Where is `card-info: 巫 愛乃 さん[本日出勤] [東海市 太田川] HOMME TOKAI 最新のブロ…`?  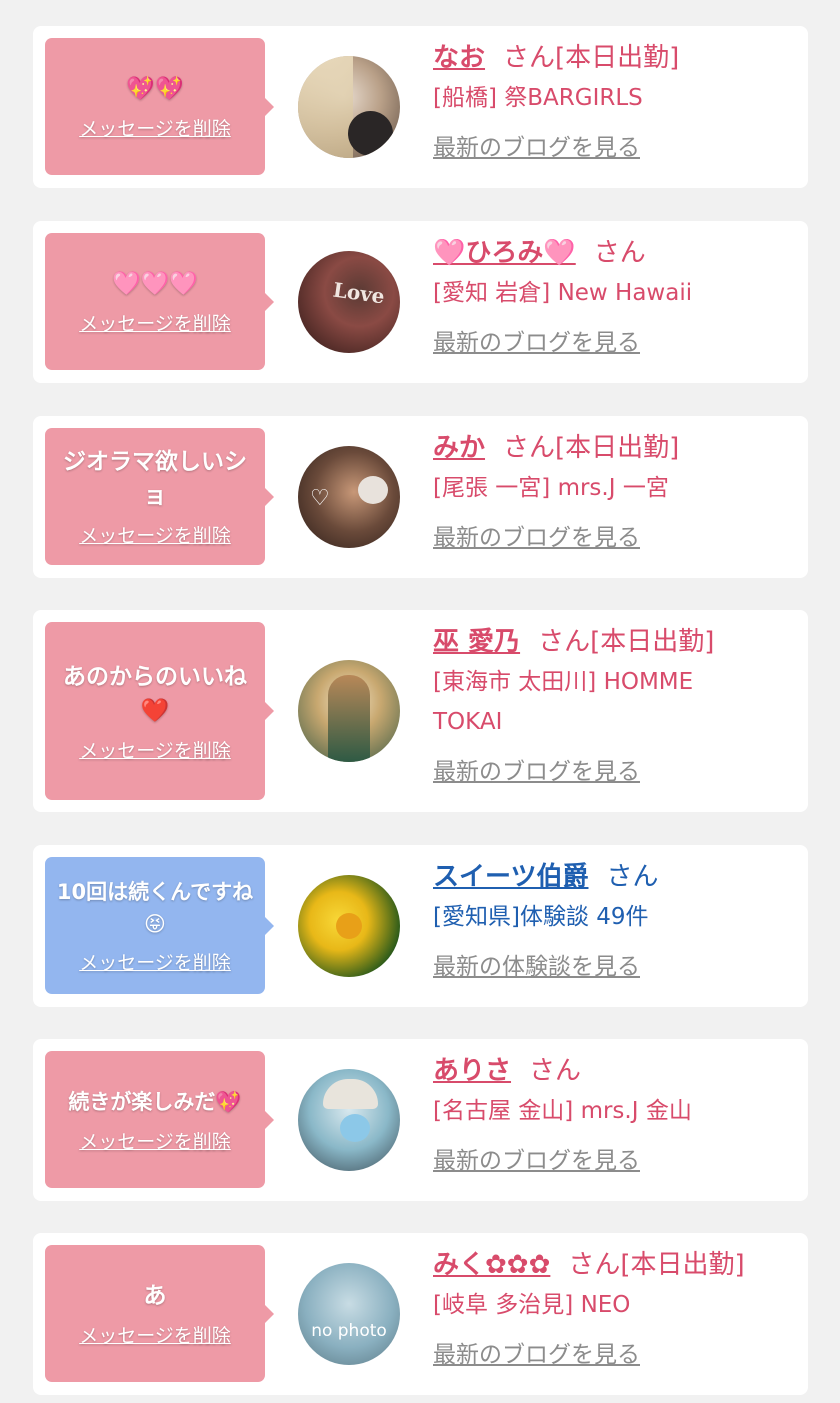 card-info: 巫 愛乃 さん[本日出勤] [東海市 太田川] HOMME TOKAI 最新のブロ… is located at coordinates (618, 707).